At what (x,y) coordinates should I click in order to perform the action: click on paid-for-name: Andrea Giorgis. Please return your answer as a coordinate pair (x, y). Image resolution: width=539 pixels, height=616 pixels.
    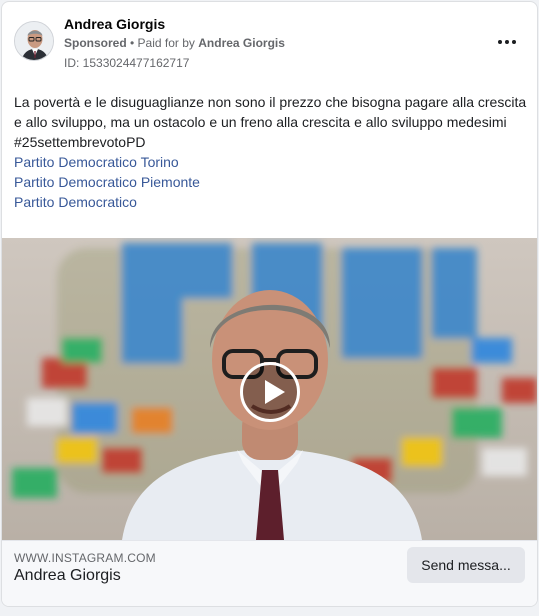
    Looking at the image, I should click on (241, 43).